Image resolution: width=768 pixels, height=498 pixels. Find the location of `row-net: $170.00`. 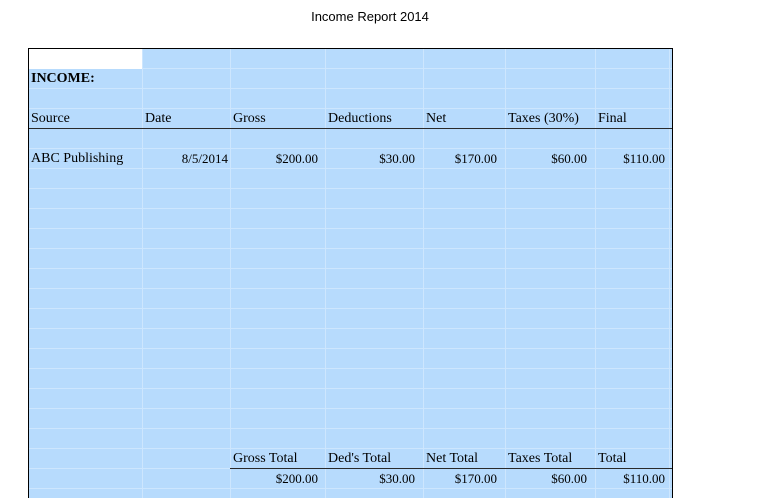

row-net: $170.00 is located at coordinates (475, 158).